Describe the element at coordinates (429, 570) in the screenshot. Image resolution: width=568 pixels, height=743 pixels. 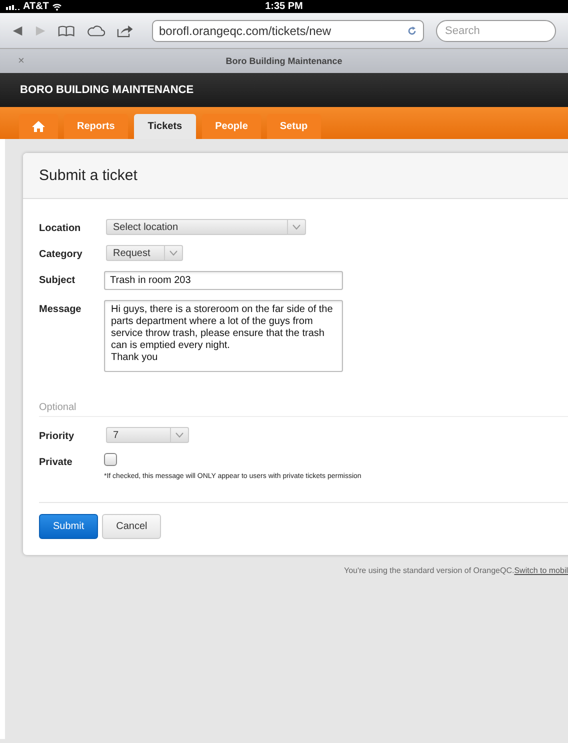
I see `footer-text: You're using the standard version of OrangeQC.` at that location.